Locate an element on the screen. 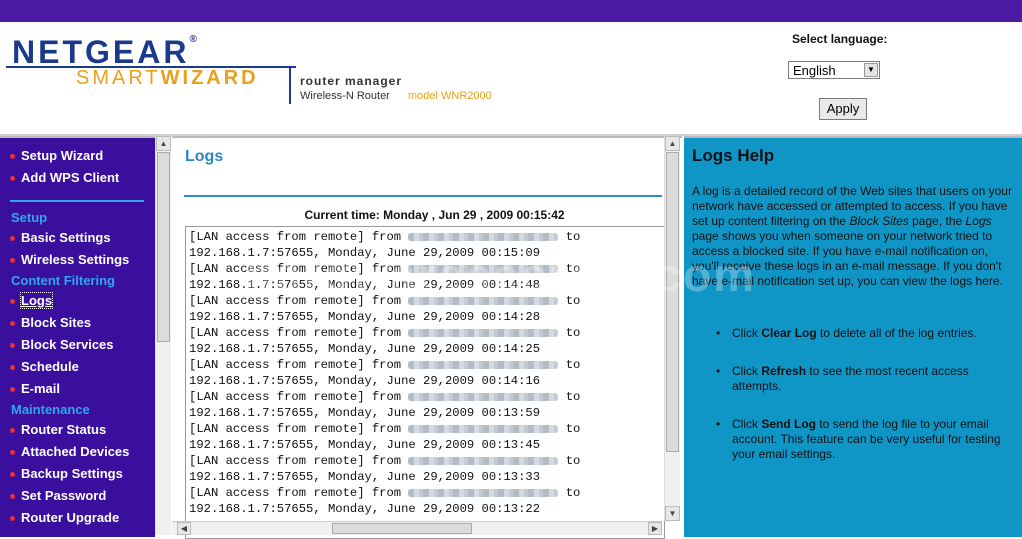  scroll-right-icon: ▶ is located at coordinates (655, 528).